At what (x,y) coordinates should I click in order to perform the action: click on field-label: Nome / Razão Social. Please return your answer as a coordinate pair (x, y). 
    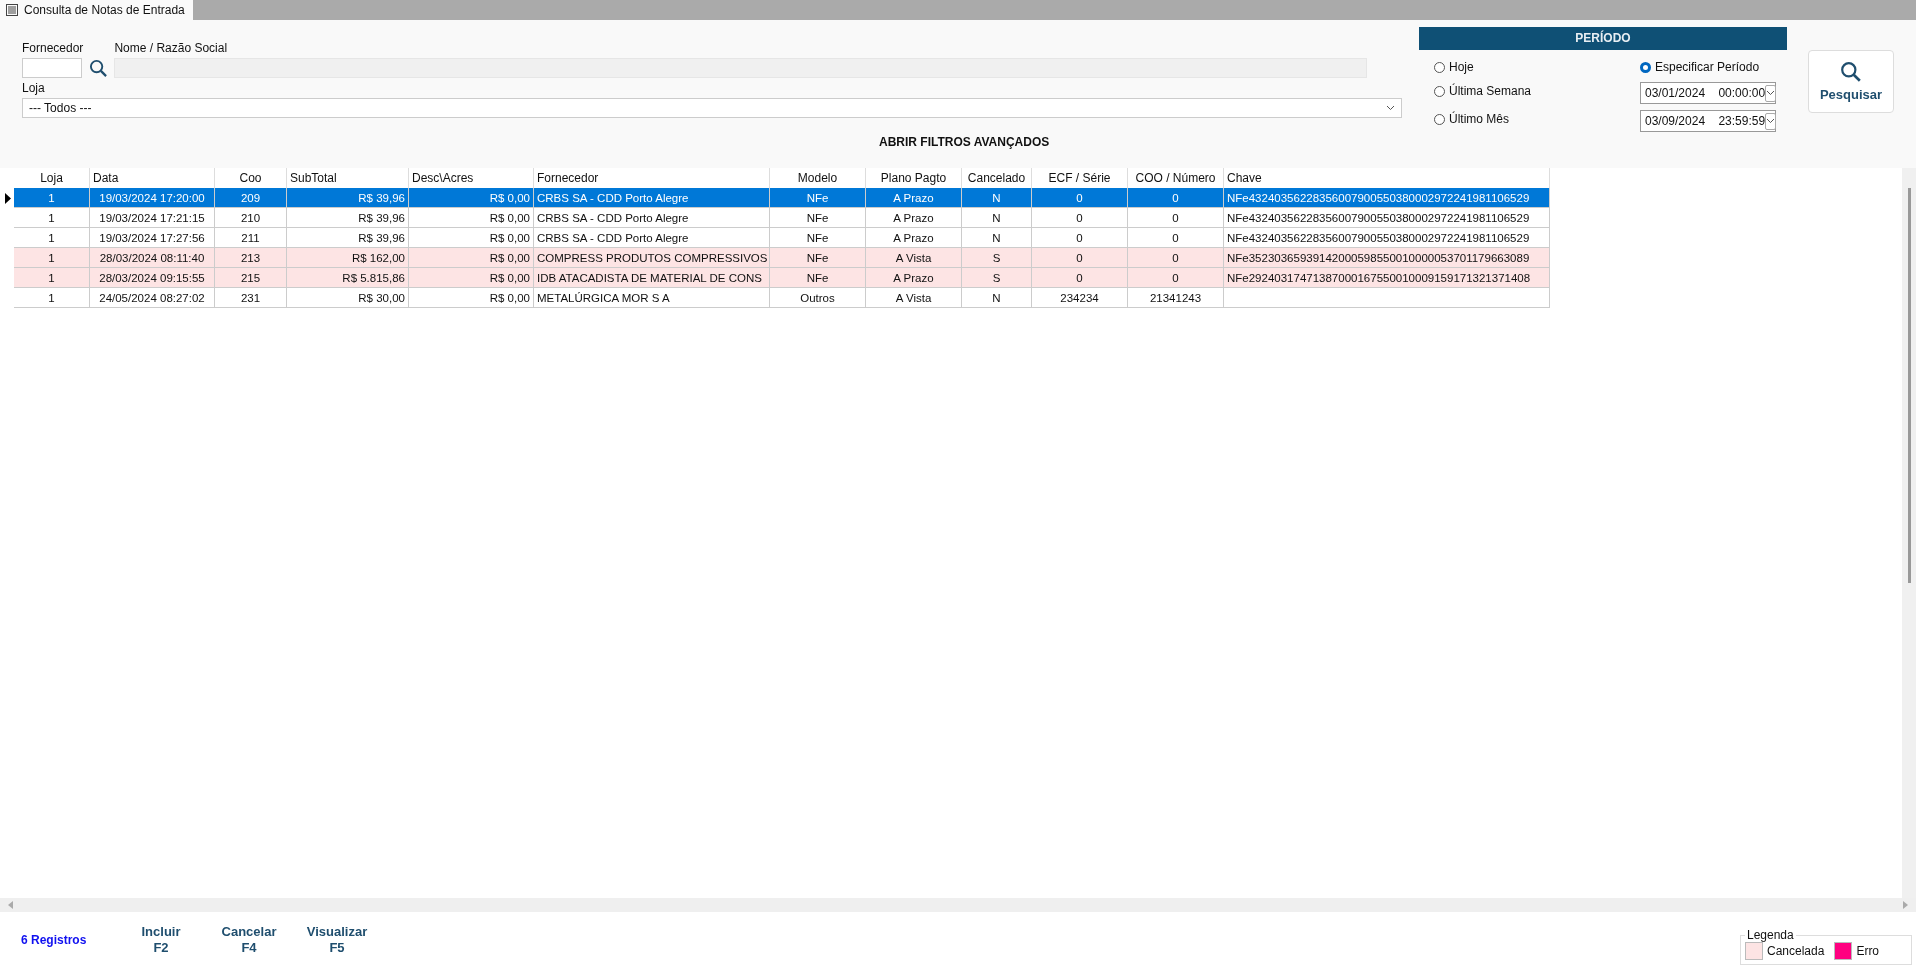
    Looking at the image, I should click on (171, 48).